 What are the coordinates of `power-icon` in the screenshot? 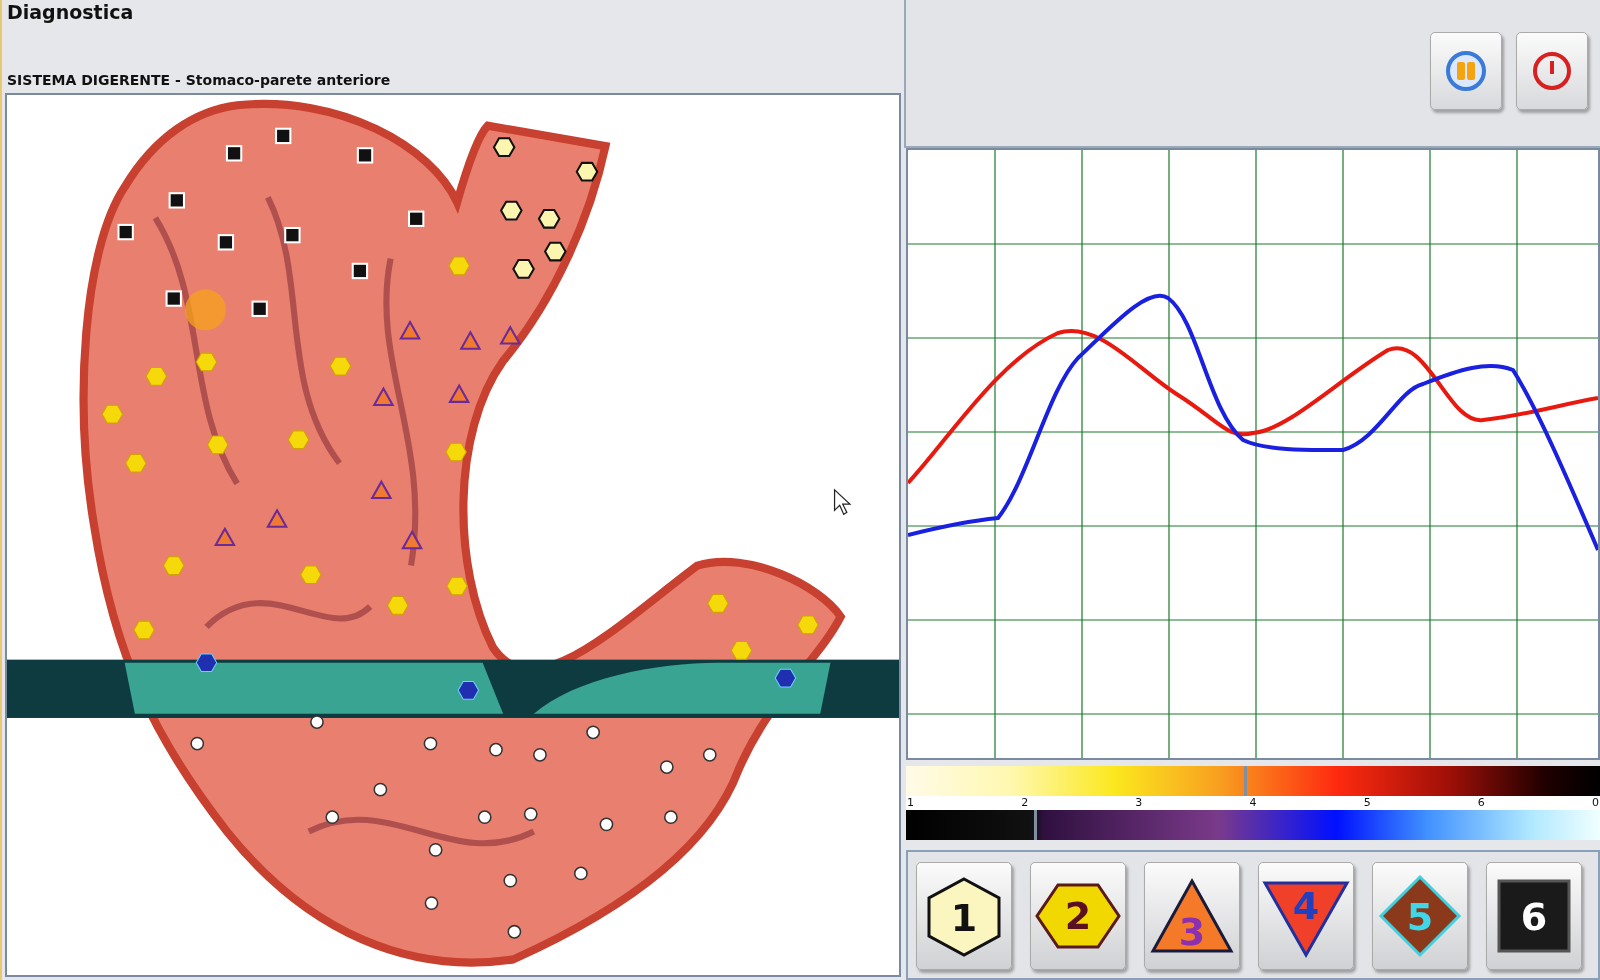 It's located at (1552, 71).